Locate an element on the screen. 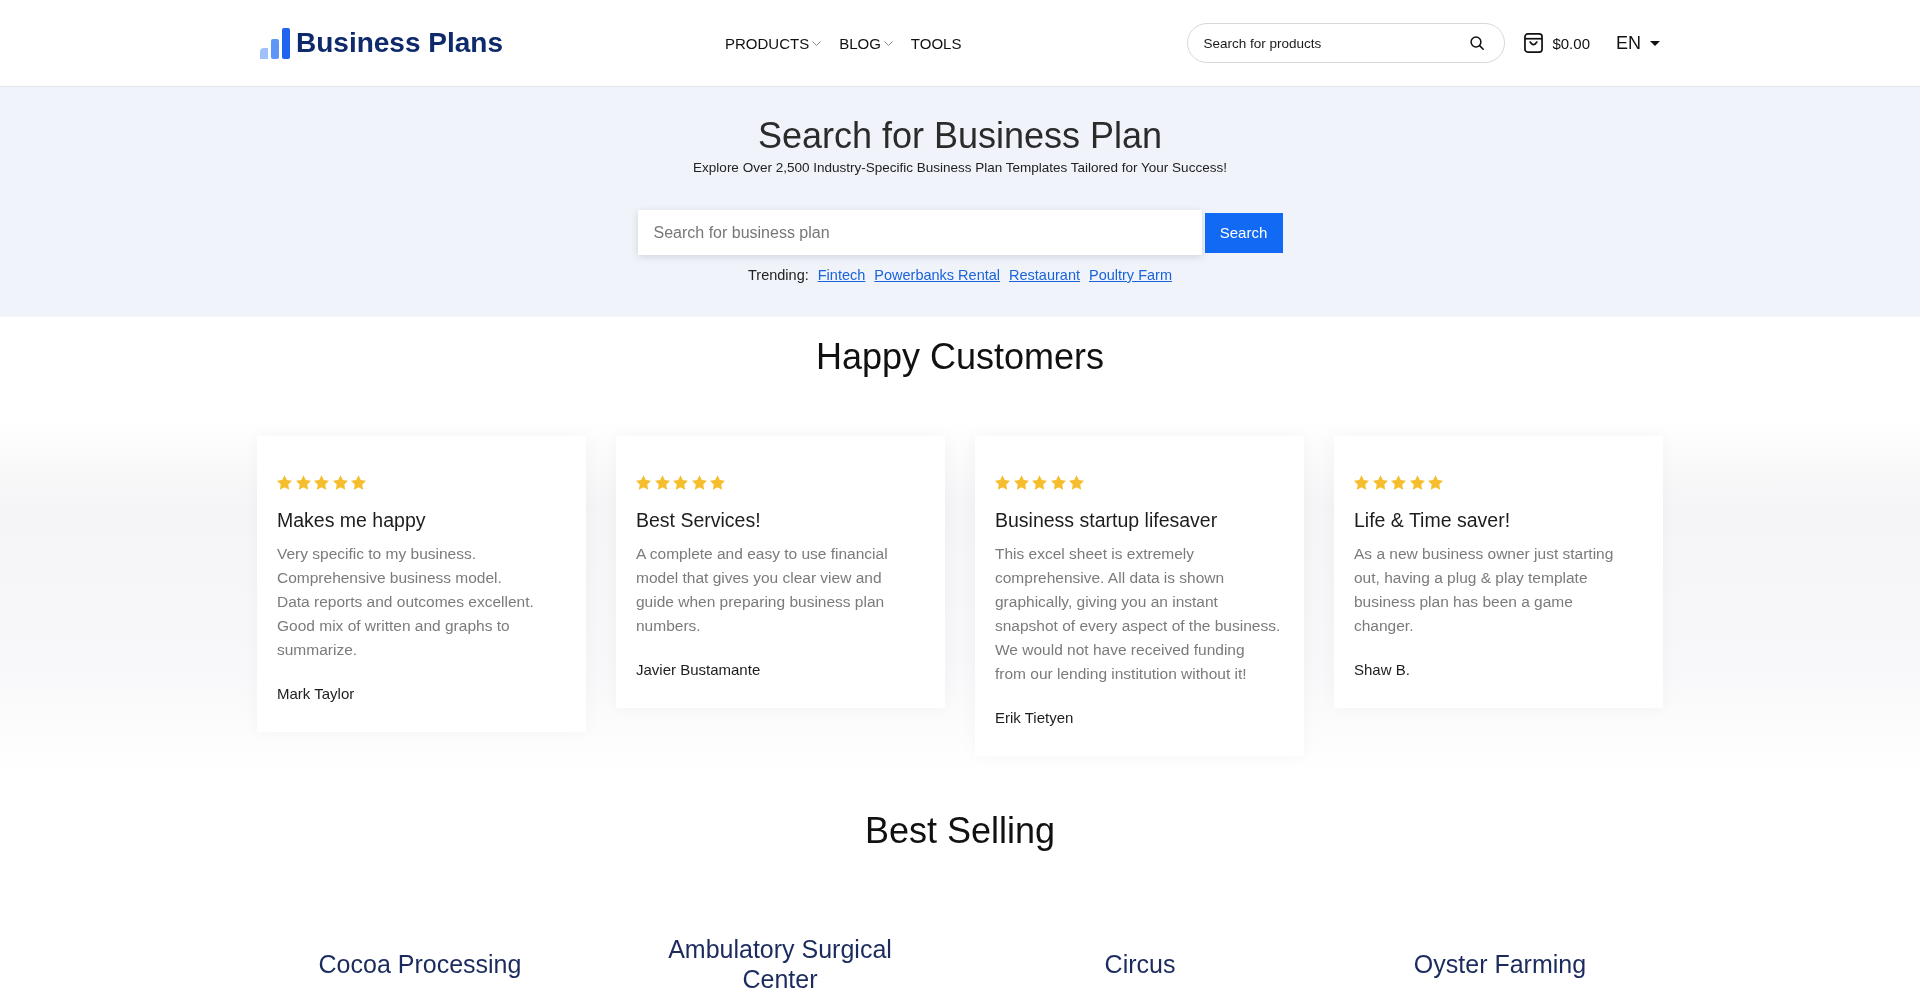 The height and width of the screenshot is (993, 1920). review-title: Best Services! is located at coordinates (699, 520).